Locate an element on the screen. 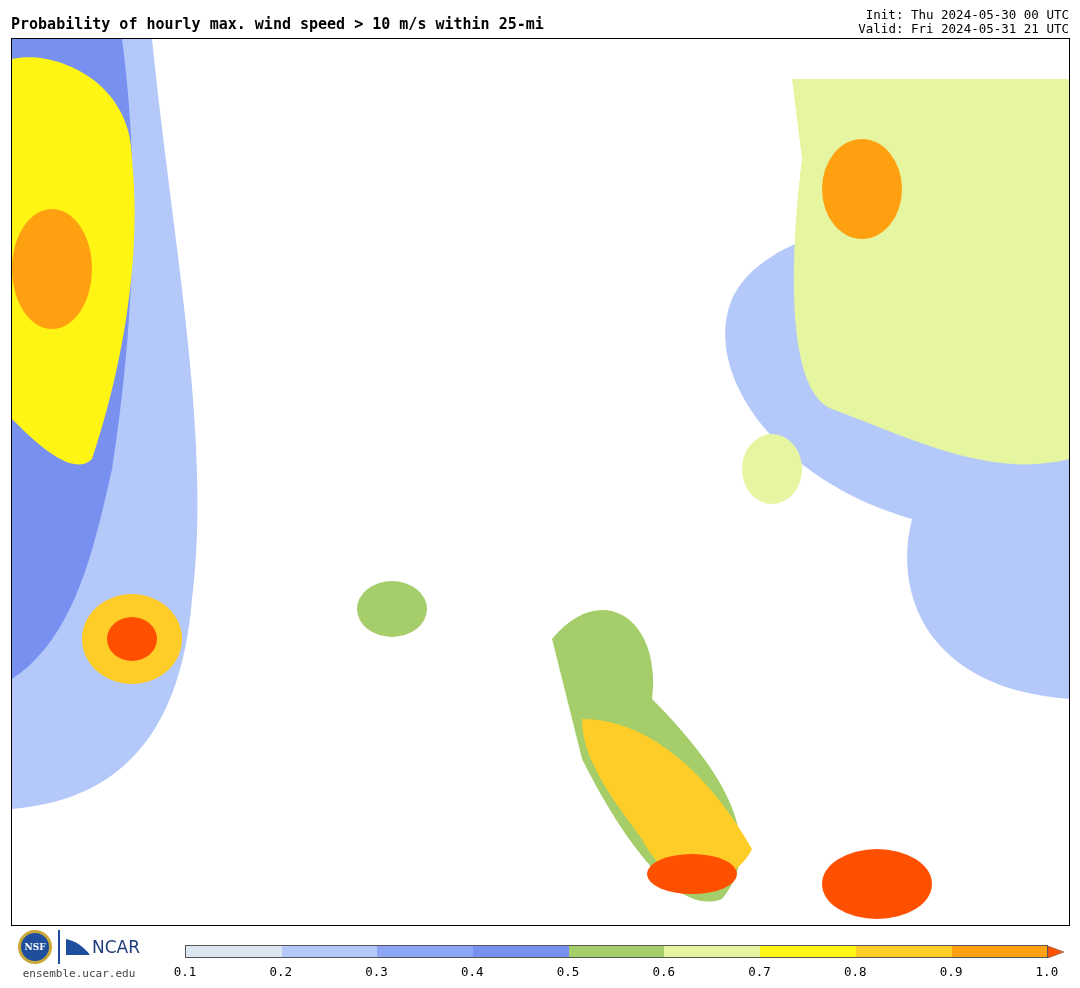 The width and height of the screenshot is (1080, 988). tick-label: 0.6 is located at coordinates (664, 971).